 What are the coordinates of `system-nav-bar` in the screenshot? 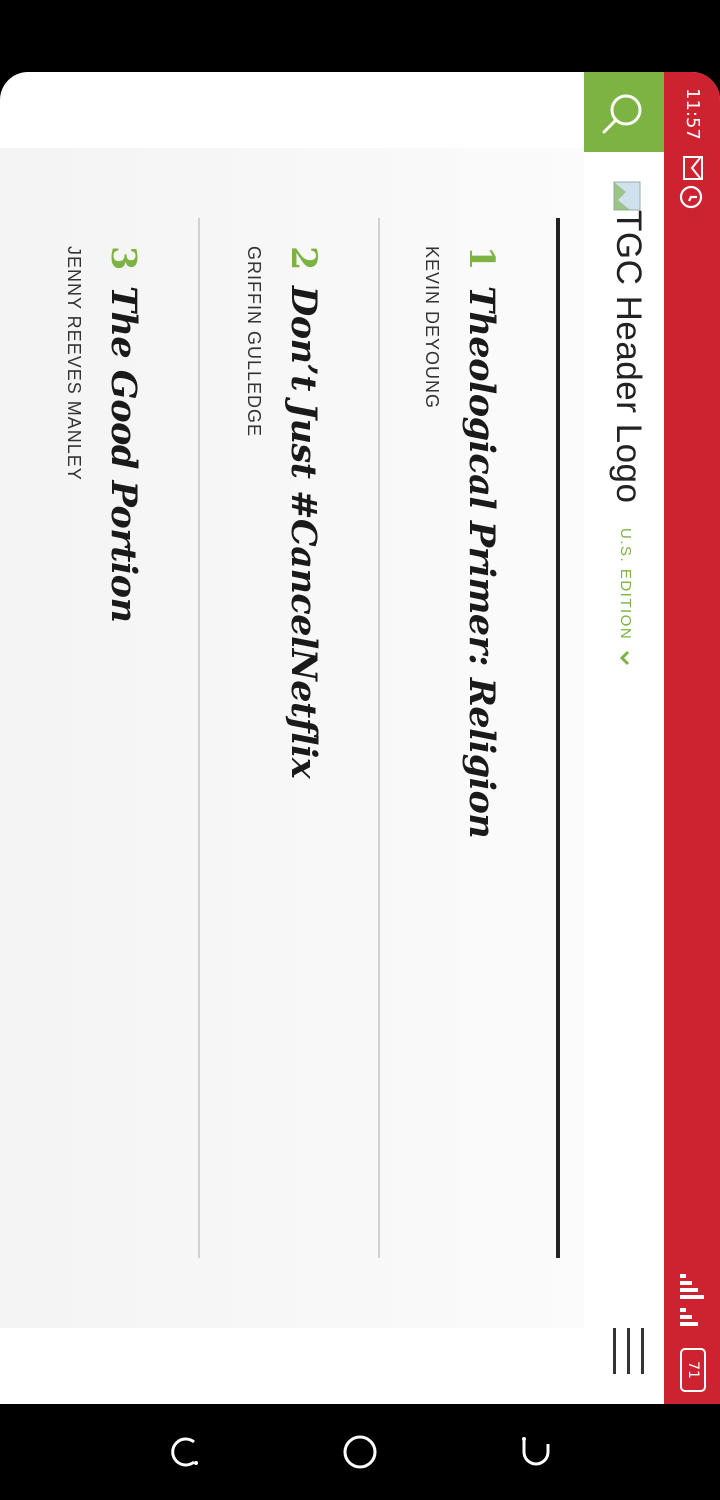 It's located at (360, 1452).